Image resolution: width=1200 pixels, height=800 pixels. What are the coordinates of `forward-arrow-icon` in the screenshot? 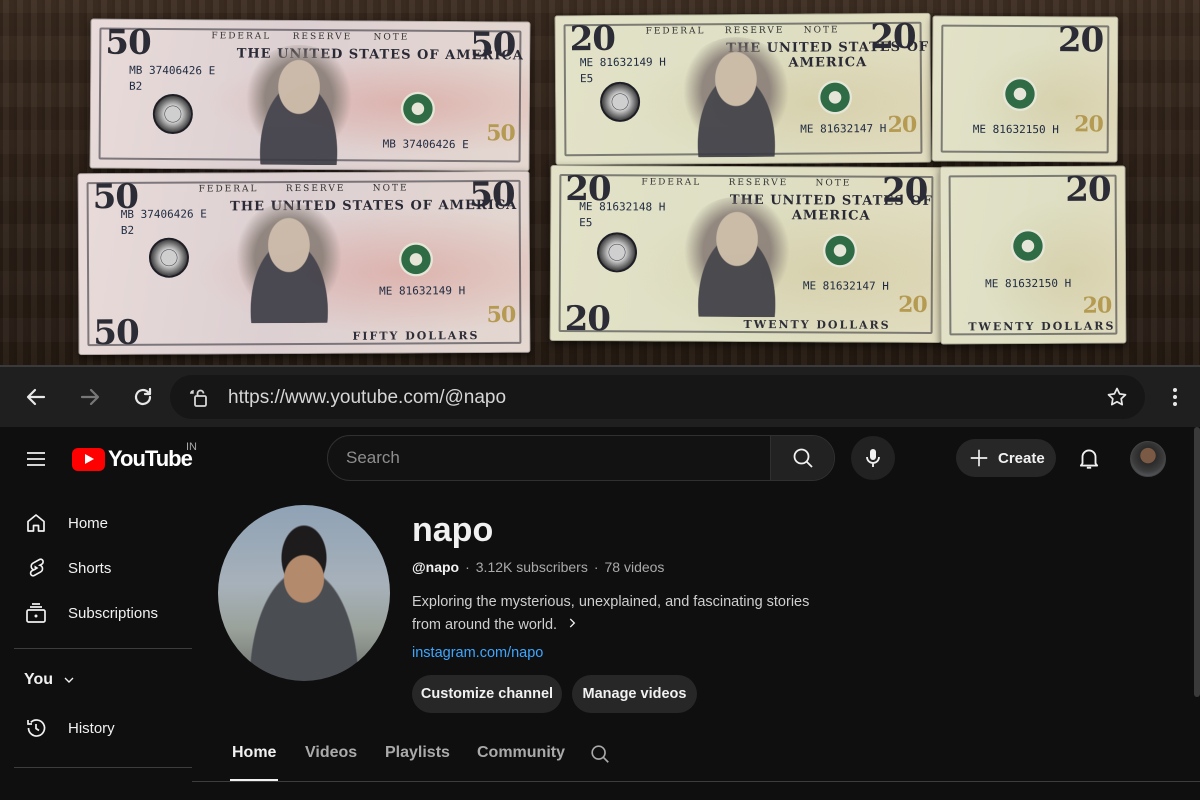 It's located at (90, 397).